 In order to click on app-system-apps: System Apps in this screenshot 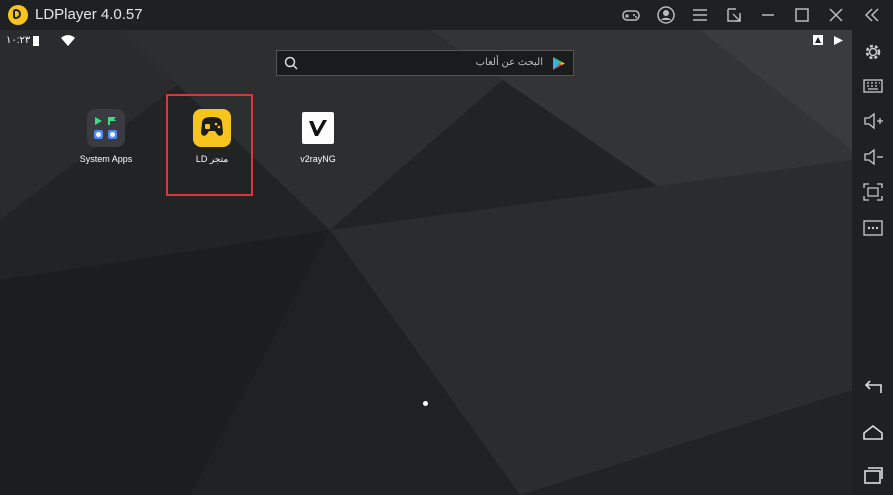, I will do `click(106, 136)`.